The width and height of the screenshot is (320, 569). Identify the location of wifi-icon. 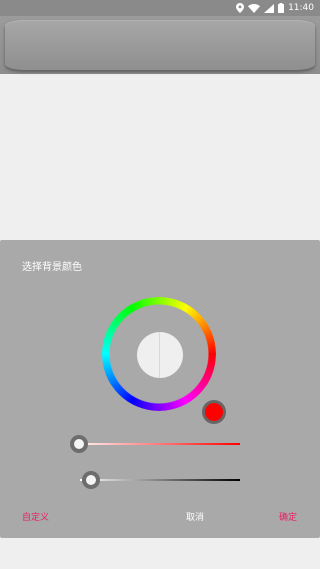
(254, 8).